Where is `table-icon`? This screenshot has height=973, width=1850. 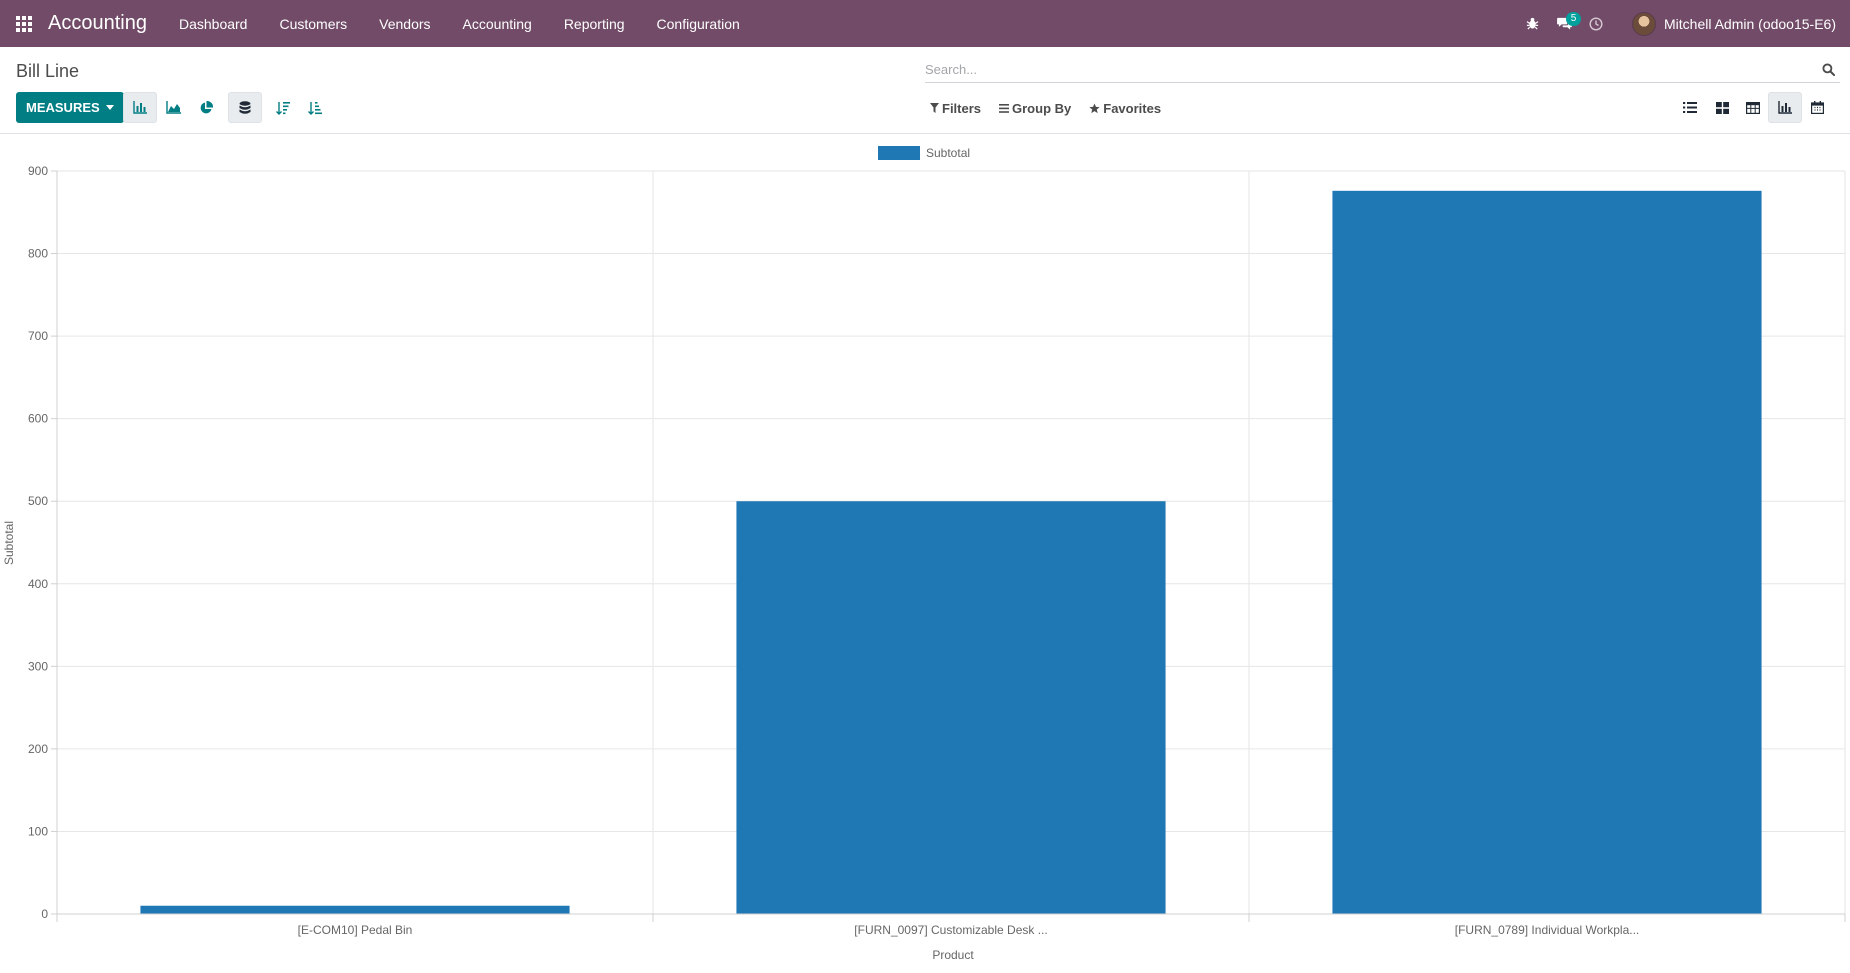 table-icon is located at coordinates (1753, 107).